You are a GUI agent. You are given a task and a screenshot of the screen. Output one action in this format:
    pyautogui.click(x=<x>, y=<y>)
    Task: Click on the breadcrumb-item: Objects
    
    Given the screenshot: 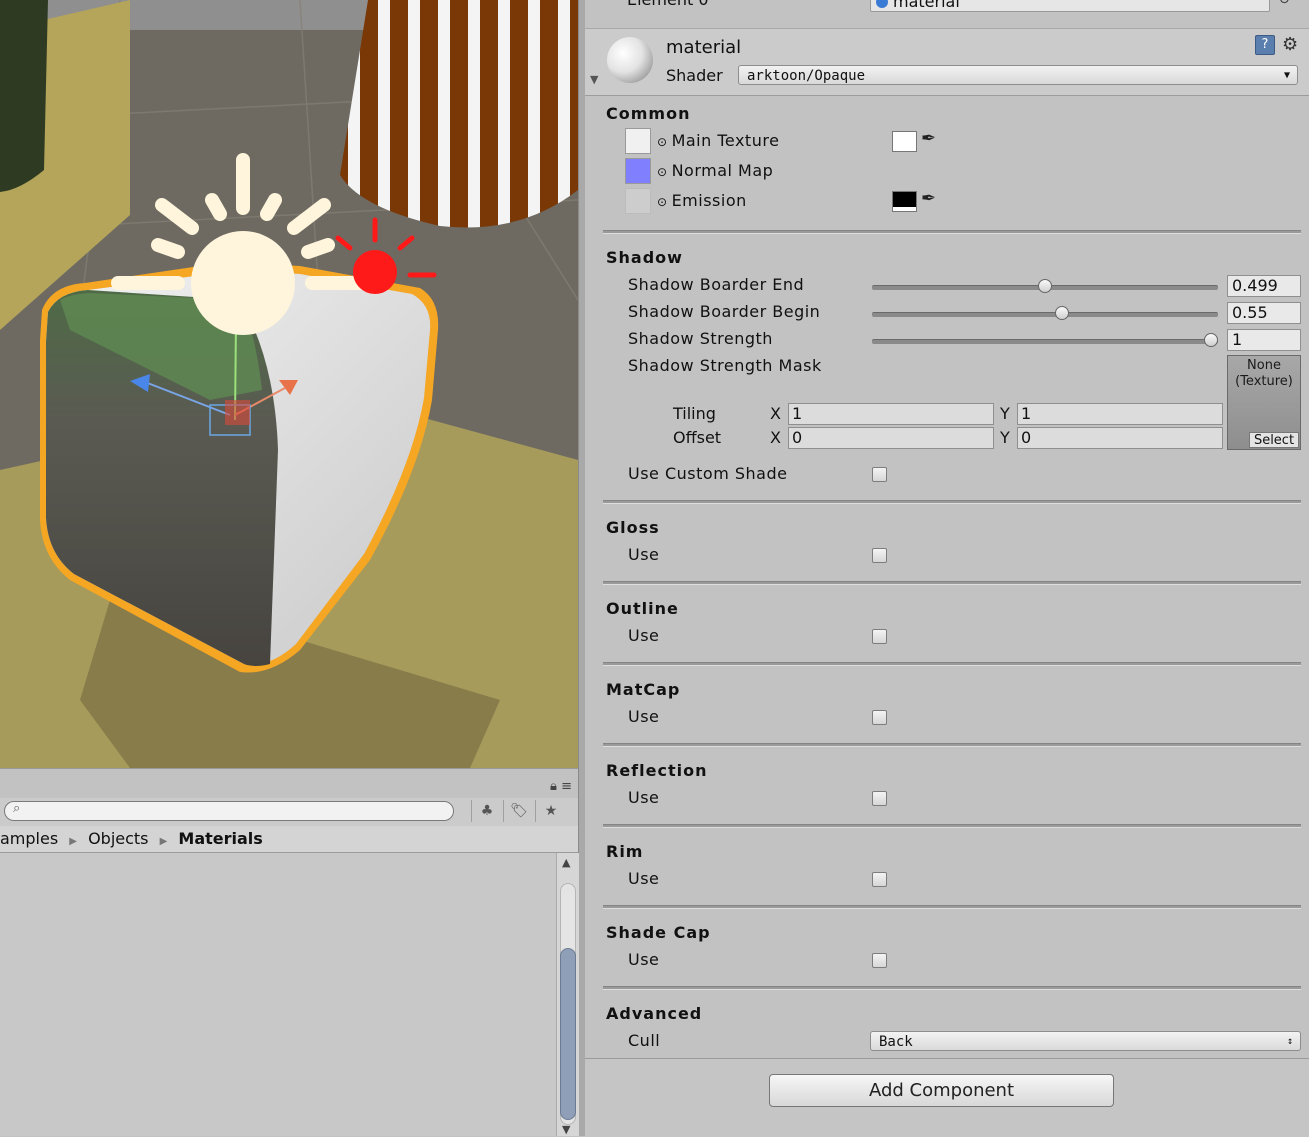 What is the action you would take?
    pyautogui.click(x=118, y=838)
    